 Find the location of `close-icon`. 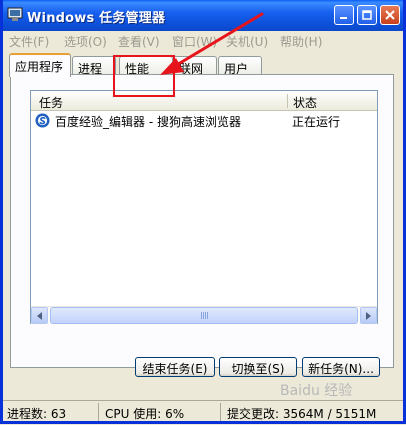

close-icon is located at coordinates (390, 15).